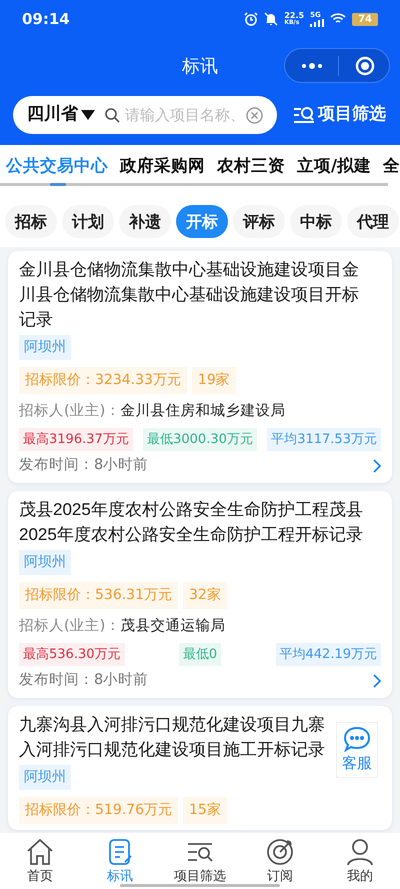 The image size is (400, 889). What do you see at coordinates (88, 221) in the screenshot?
I see `type-chip: 计划` at bounding box center [88, 221].